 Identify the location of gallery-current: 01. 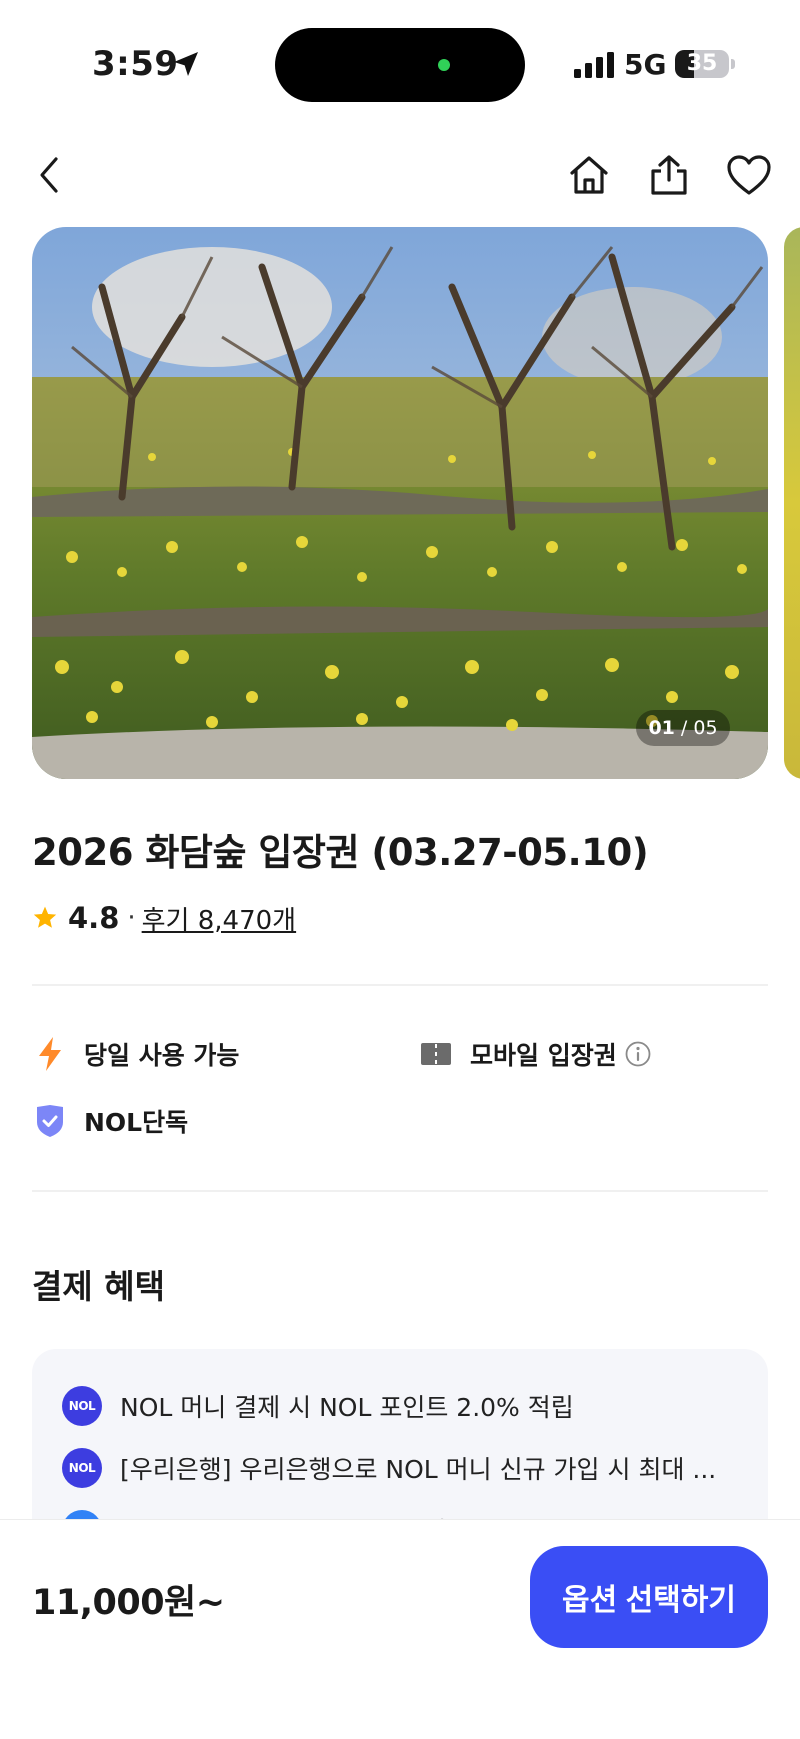
(661, 728).